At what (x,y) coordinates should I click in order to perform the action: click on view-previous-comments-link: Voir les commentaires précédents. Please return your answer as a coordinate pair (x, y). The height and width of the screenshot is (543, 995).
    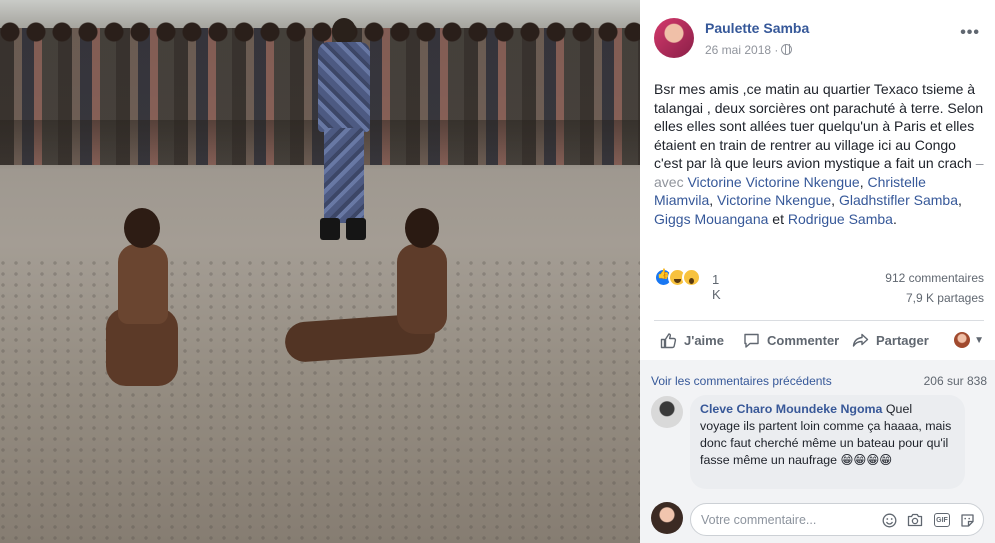
    Looking at the image, I should click on (741, 381).